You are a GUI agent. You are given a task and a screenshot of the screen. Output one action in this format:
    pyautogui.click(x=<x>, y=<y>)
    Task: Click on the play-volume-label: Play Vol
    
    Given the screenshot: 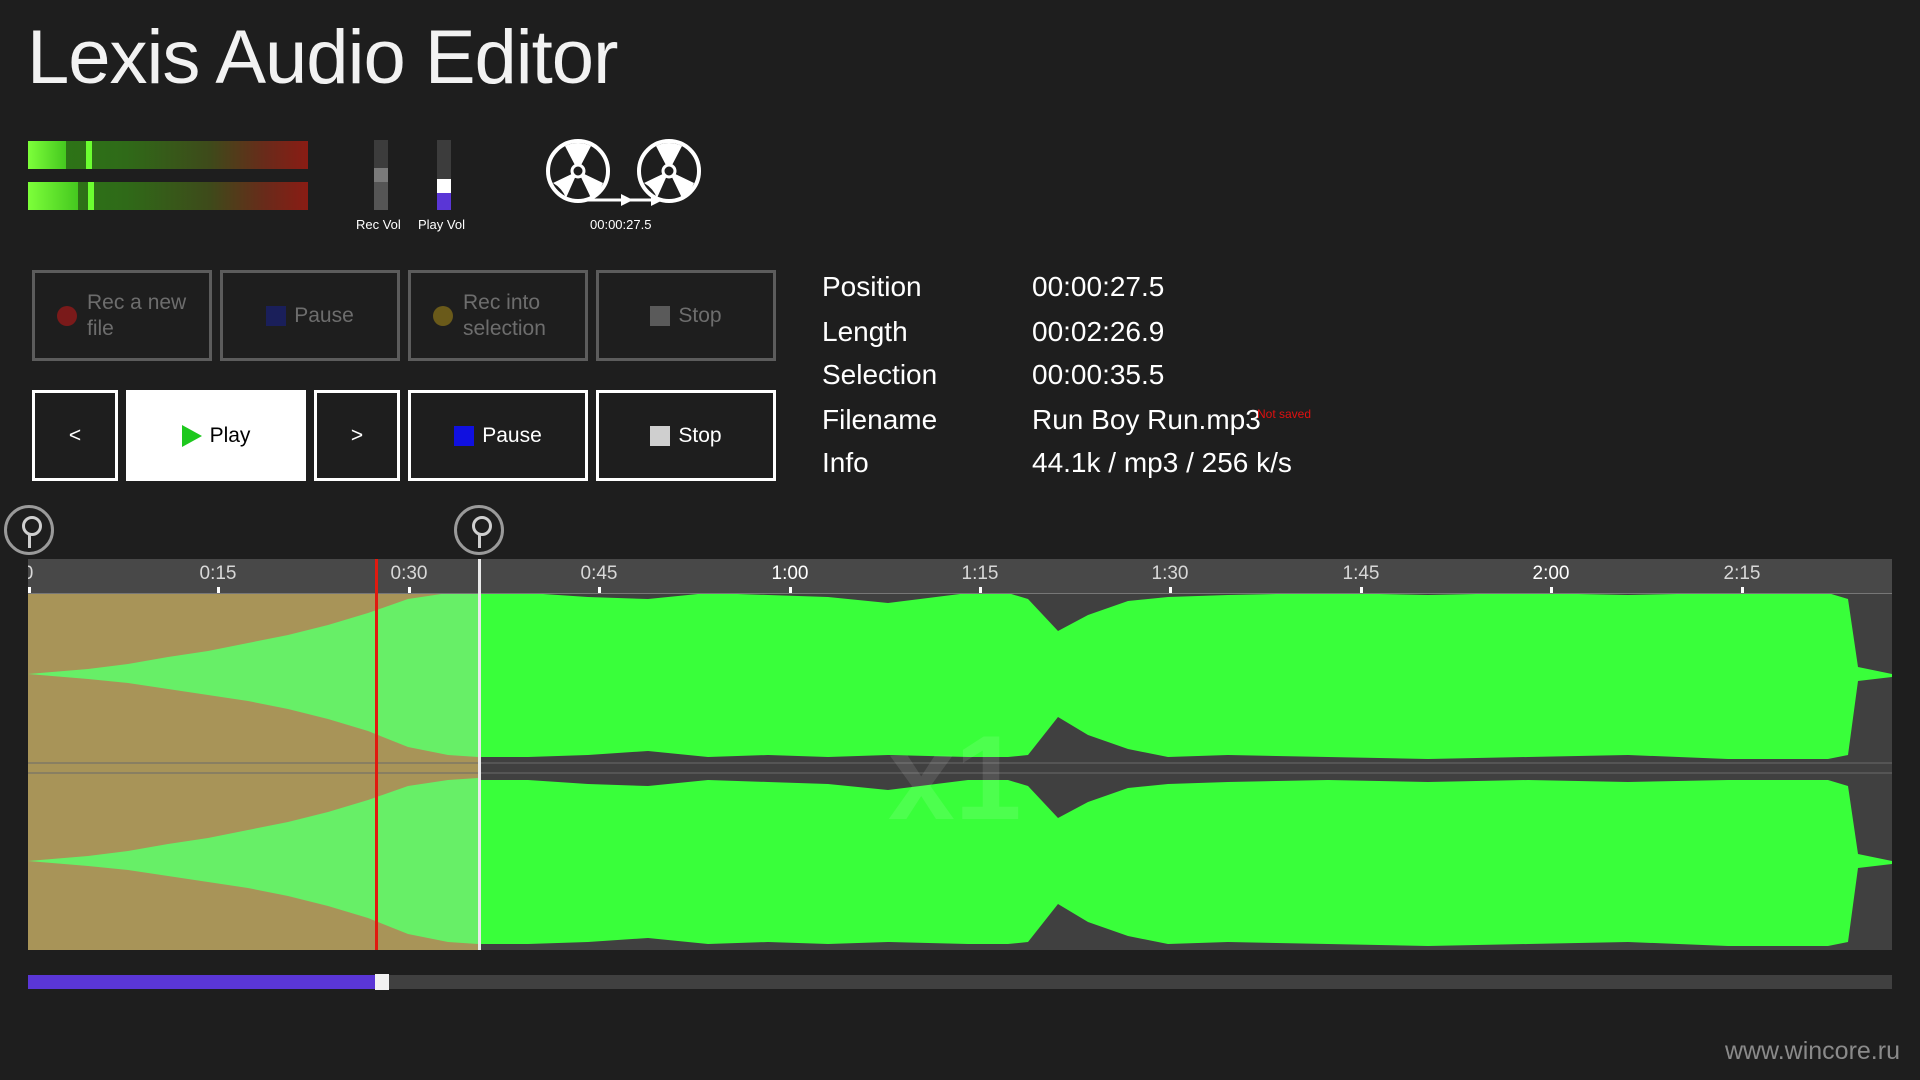 What is the action you would take?
    pyautogui.click(x=441, y=224)
    